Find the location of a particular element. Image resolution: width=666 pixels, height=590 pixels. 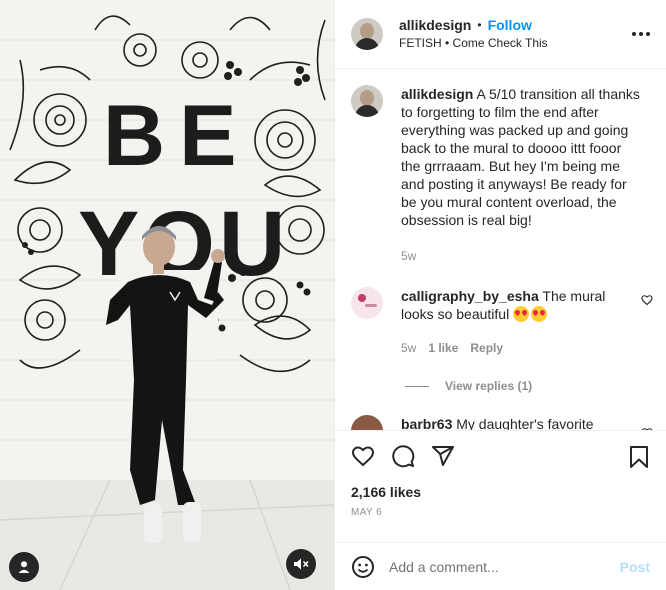

comment-time: 5w is located at coordinates (408, 348).